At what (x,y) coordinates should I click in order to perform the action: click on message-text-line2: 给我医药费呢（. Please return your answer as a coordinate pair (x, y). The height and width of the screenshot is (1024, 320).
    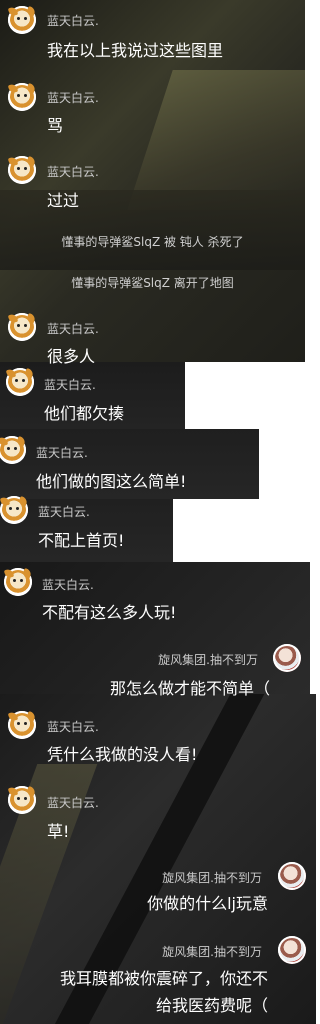
    Looking at the image, I should click on (211, 1005).